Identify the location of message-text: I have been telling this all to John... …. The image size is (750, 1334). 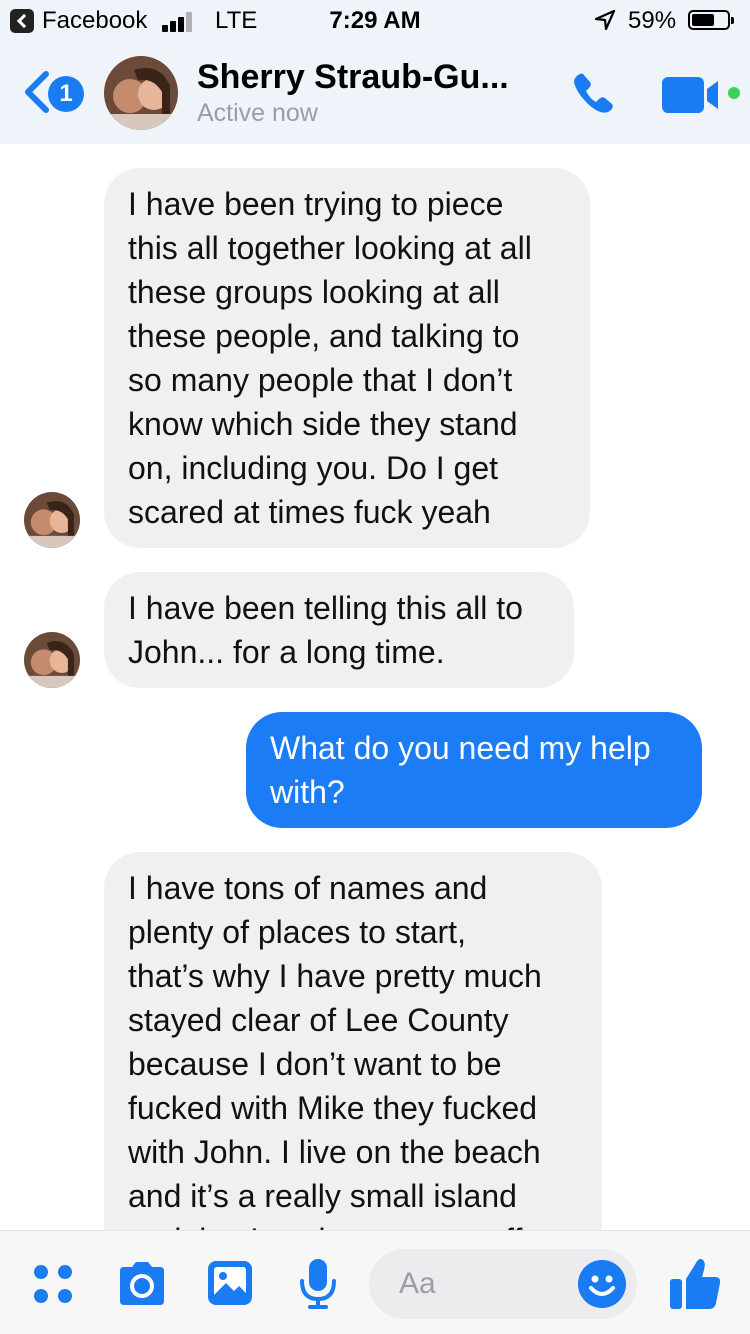
(325, 630).